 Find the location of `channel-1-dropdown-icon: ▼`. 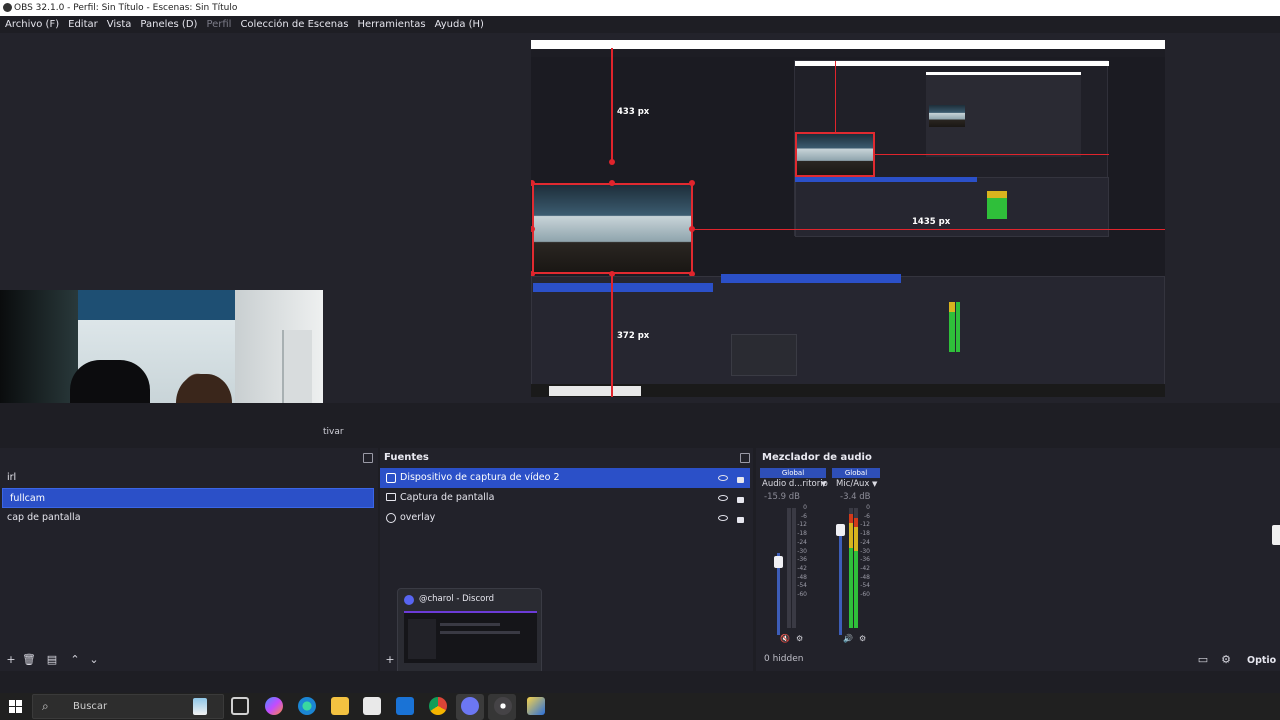

channel-1-dropdown-icon: ▼ is located at coordinates (823, 484).